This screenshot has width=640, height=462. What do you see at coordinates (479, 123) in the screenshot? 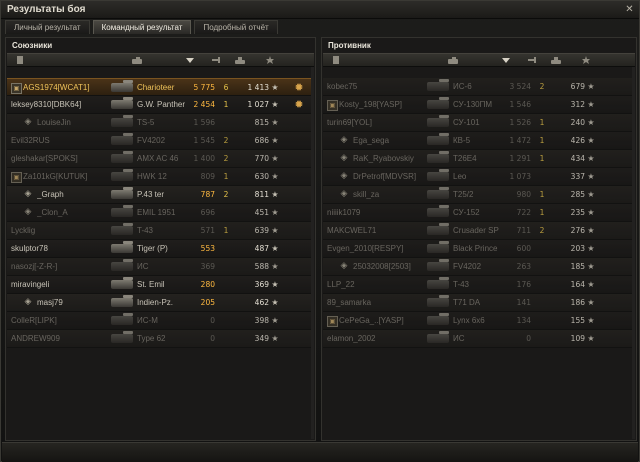
I see `player-row: turin69[YOL] СУ-101 1 526 1 240 ★` at bounding box center [479, 123].